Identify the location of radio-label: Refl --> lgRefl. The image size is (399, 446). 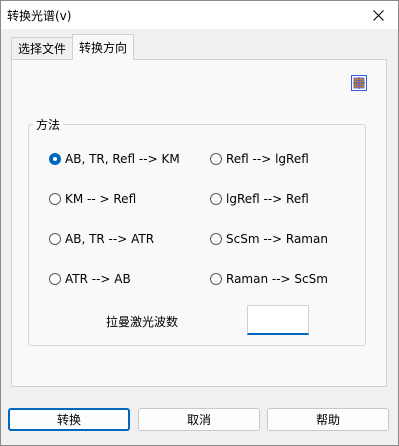
(267, 159).